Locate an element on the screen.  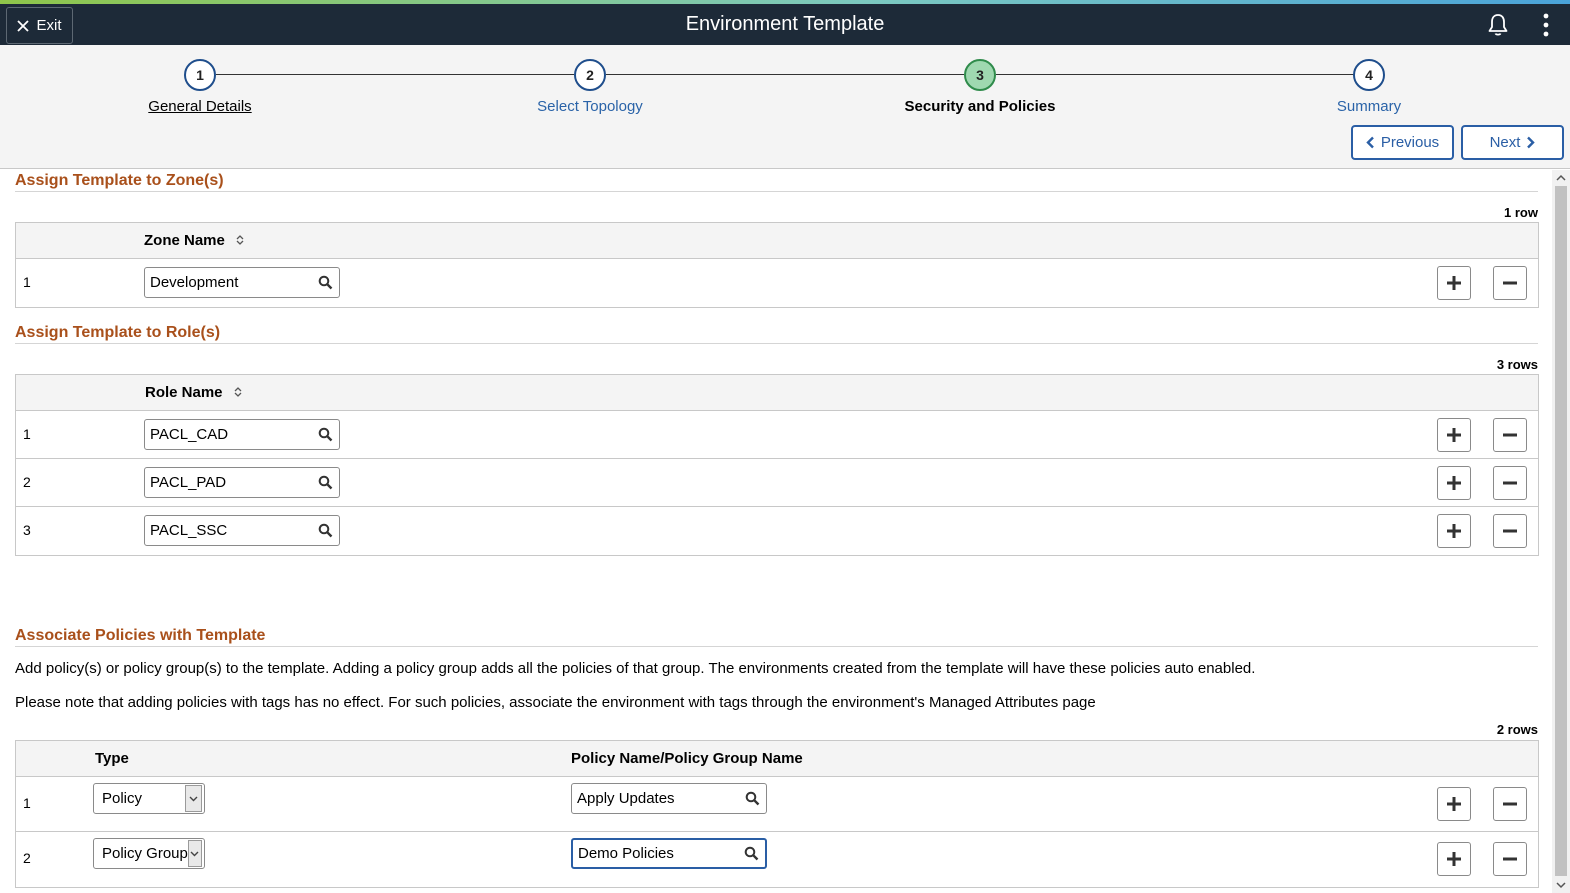
roles-section-title: Assign Template to Role(s) is located at coordinates (118, 332).